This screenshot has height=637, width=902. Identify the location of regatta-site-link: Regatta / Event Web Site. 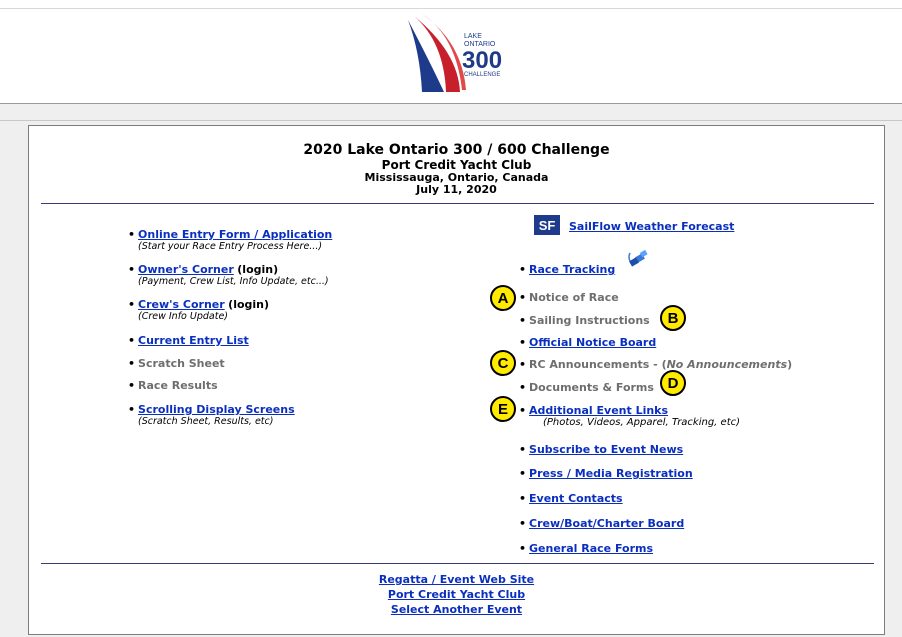
(456, 579).